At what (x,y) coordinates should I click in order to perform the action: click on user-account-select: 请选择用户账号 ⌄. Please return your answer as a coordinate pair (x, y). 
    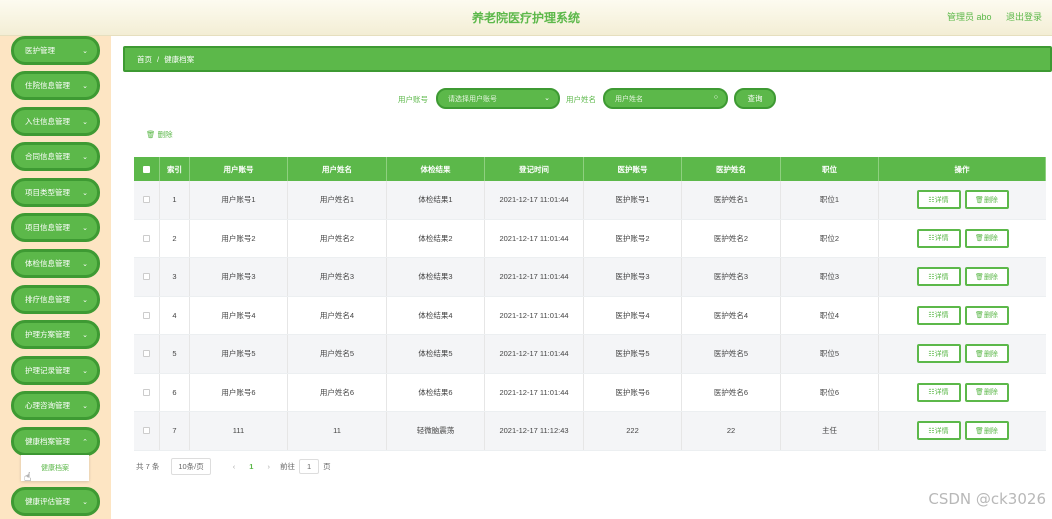
    Looking at the image, I should click on (498, 98).